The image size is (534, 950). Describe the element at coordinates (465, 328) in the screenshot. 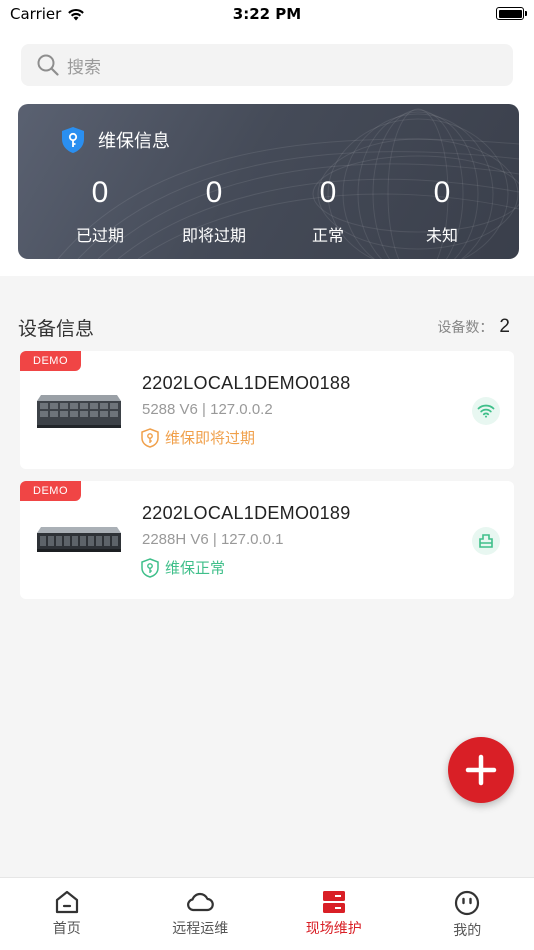

I see `device-count-label: 设备数：` at that location.